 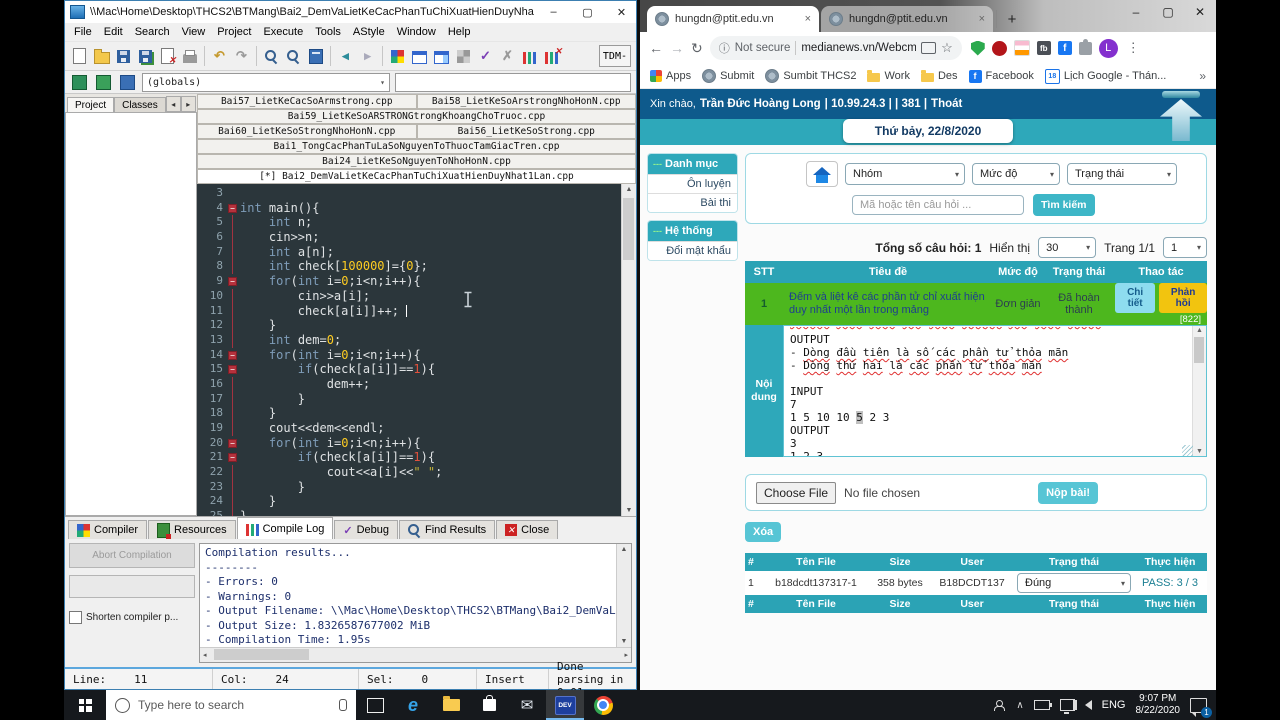 What do you see at coordinates (375, 705) in the screenshot?
I see `task-view-button` at bounding box center [375, 705].